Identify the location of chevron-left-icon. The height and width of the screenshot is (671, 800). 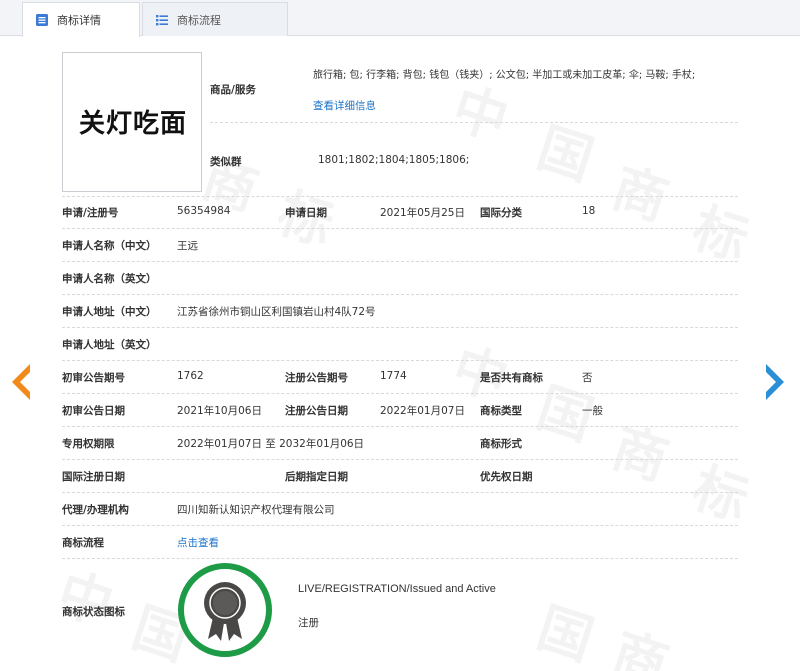
(21, 382).